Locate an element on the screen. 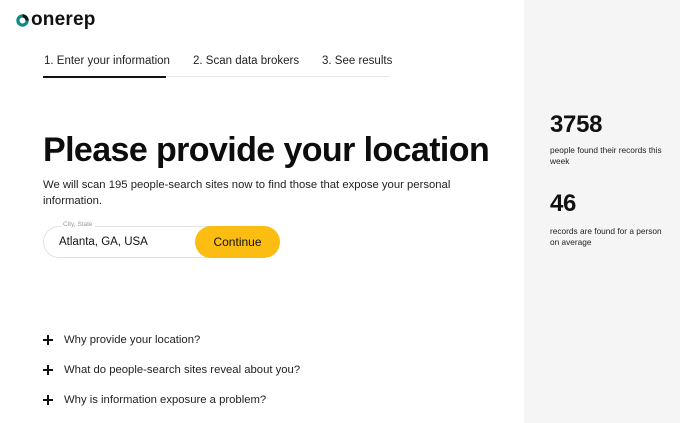 This screenshot has height=423, width=680. location-input is located at coordinates (134, 242).